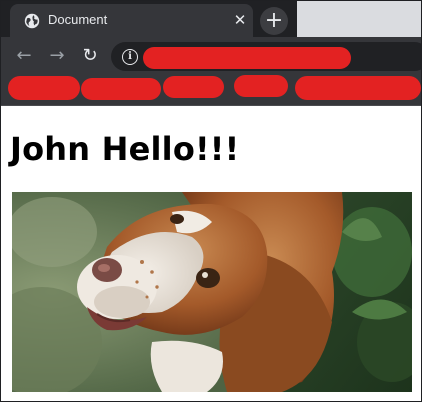  I want to click on redacted-url, so click(247, 58).